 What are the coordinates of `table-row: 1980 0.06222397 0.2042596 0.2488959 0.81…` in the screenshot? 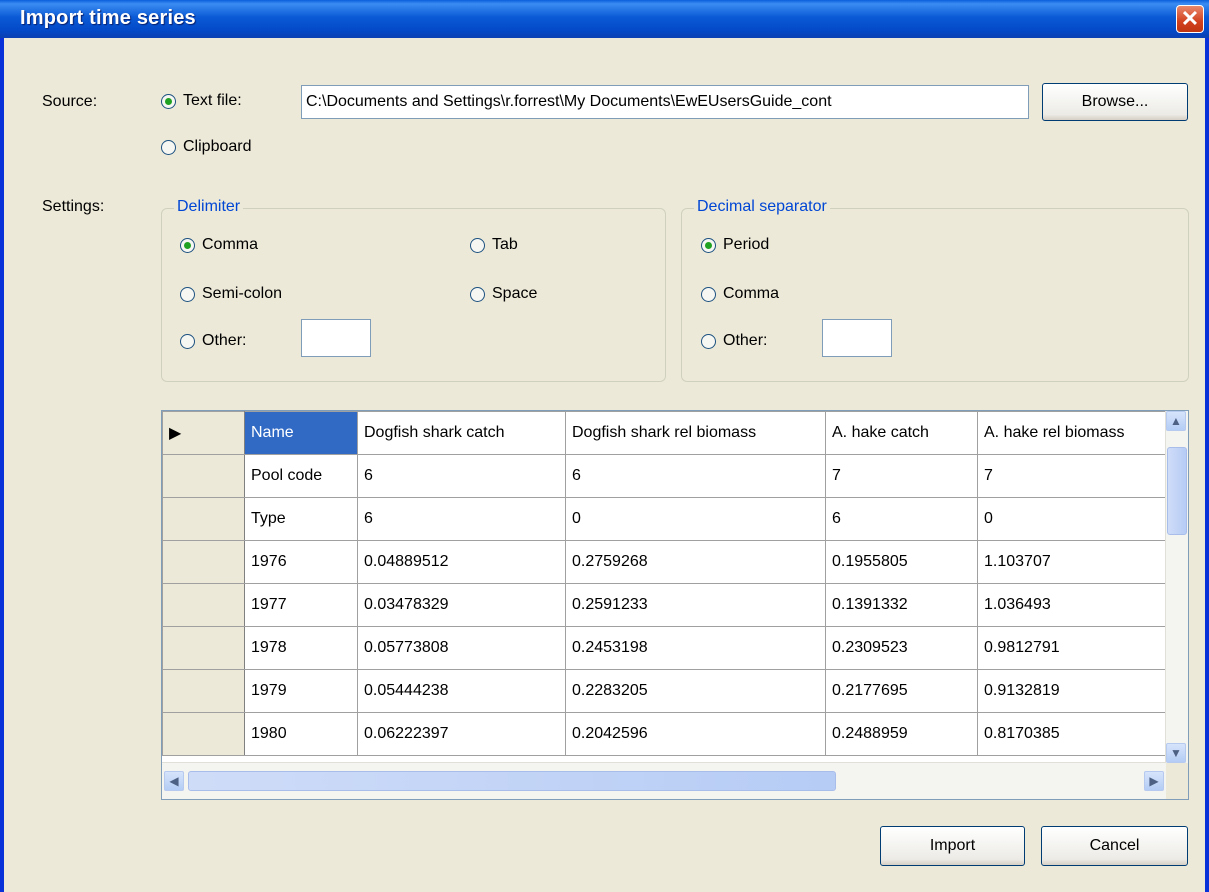 It's located at (665, 734).